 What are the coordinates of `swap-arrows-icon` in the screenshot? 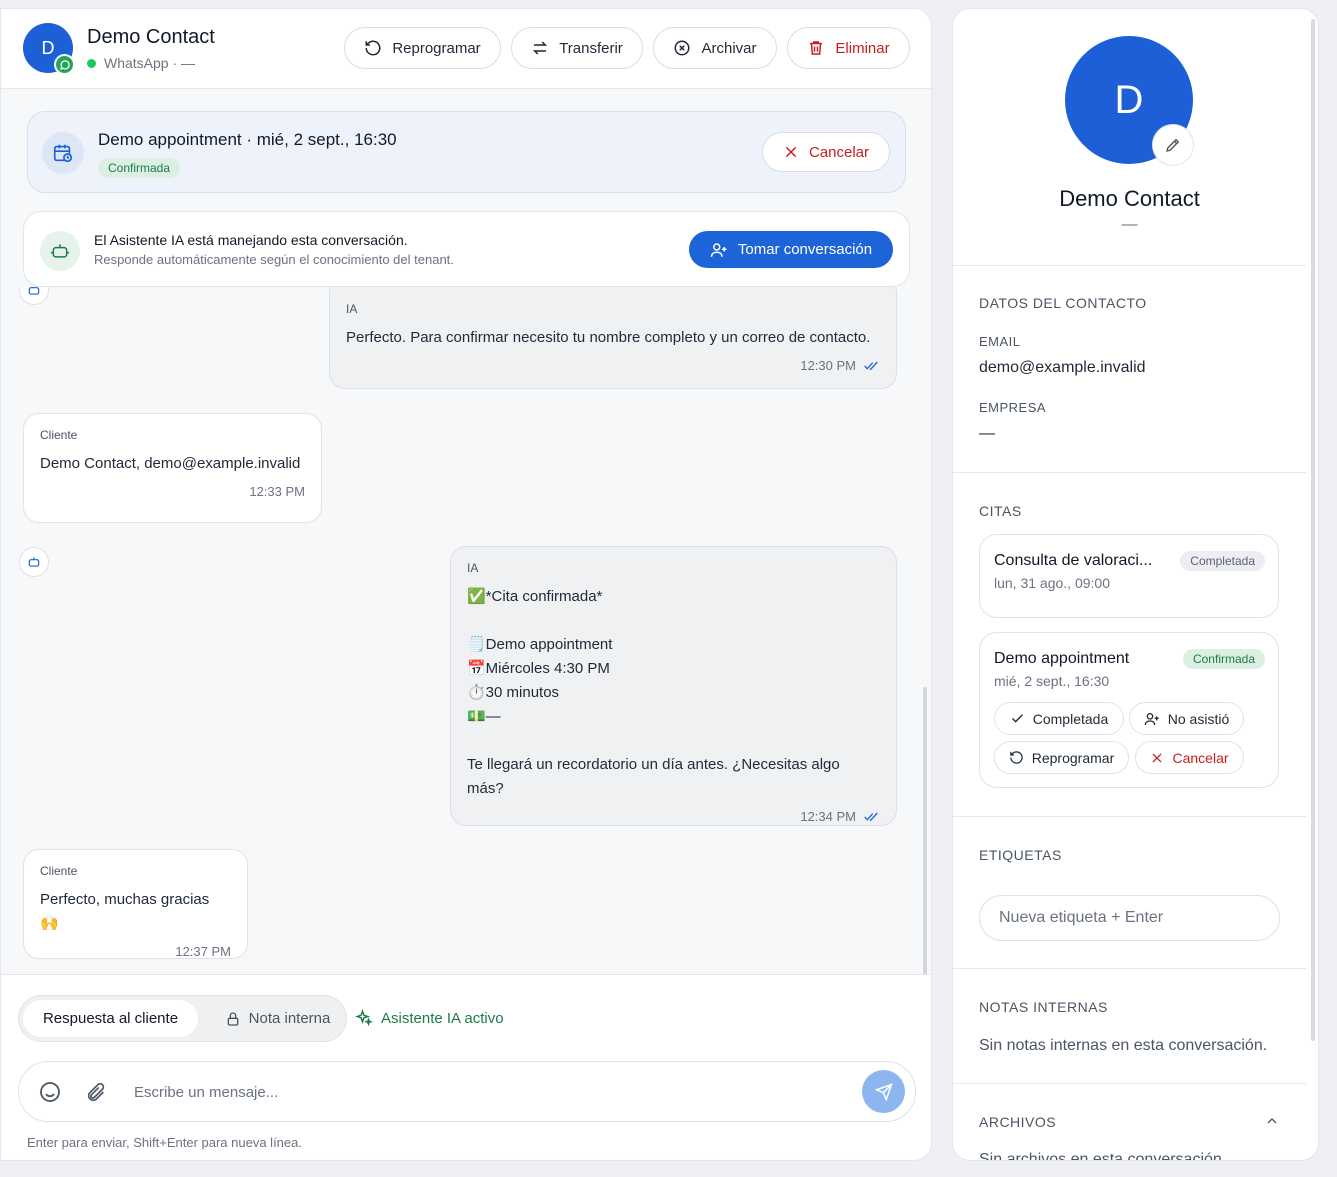 It's located at (540, 48).